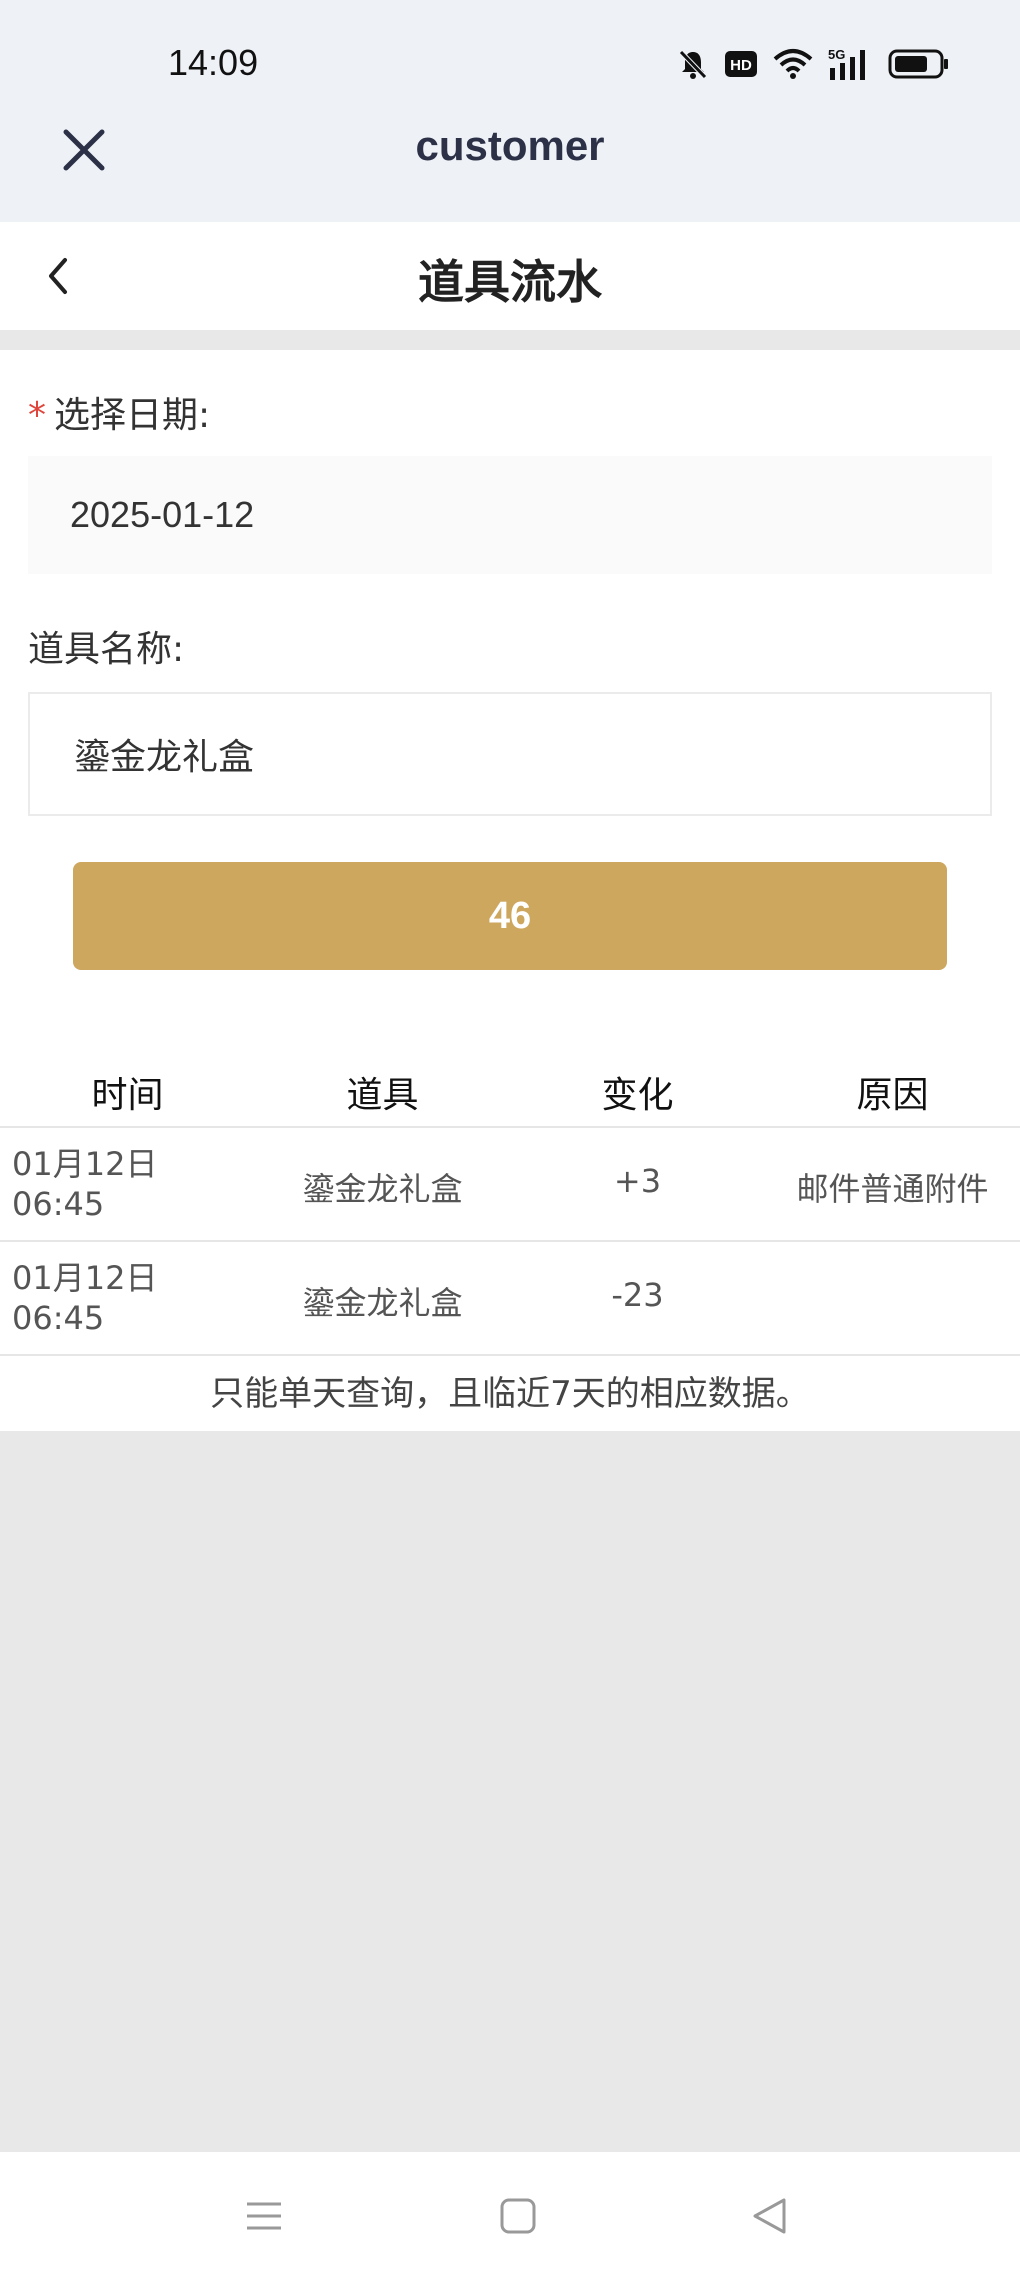 This screenshot has height=2278, width=1020. What do you see at coordinates (693, 64) in the screenshot?
I see `mute-bell-icon` at bounding box center [693, 64].